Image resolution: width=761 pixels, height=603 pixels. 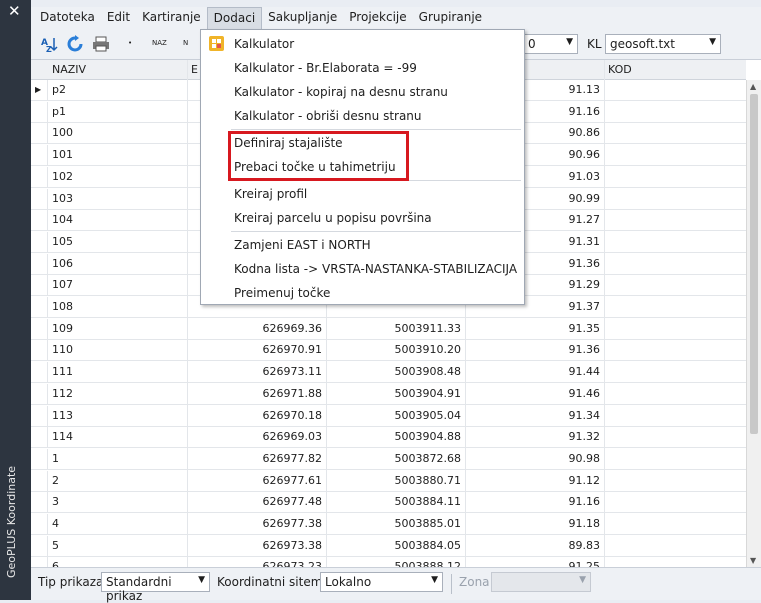 What do you see at coordinates (59, 89) in the screenshot?
I see `cell-naziv: p2` at bounding box center [59, 89].